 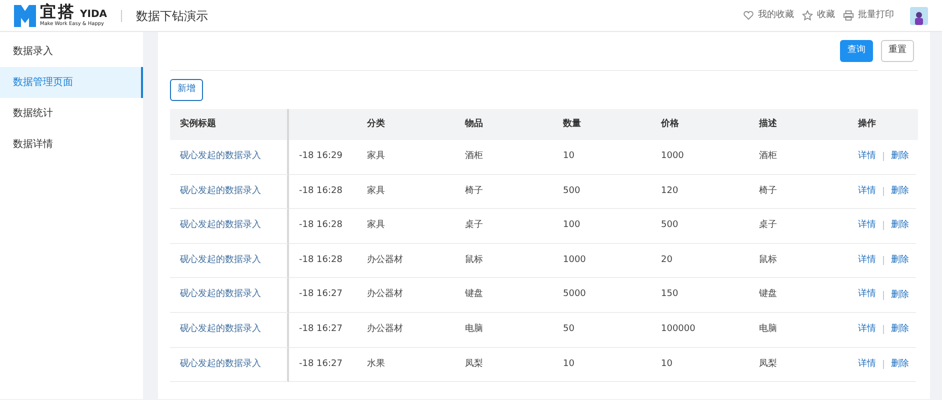 What do you see at coordinates (320, 157) in the screenshot?
I see `table-cell-text: -18 16:29` at bounding box center [320, 157].